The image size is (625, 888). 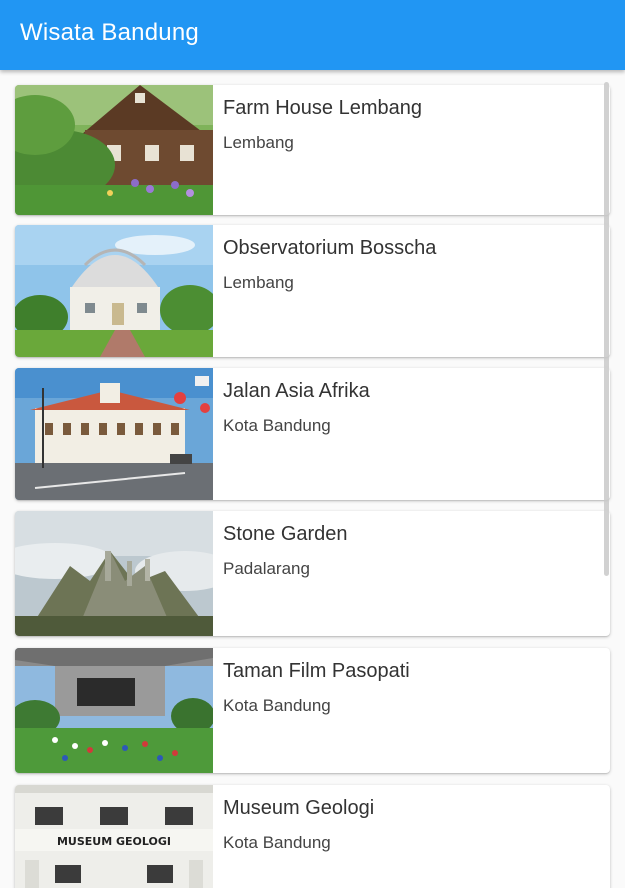 I want to click on place-name: Museum Geologi, so click(x=299, y=808).